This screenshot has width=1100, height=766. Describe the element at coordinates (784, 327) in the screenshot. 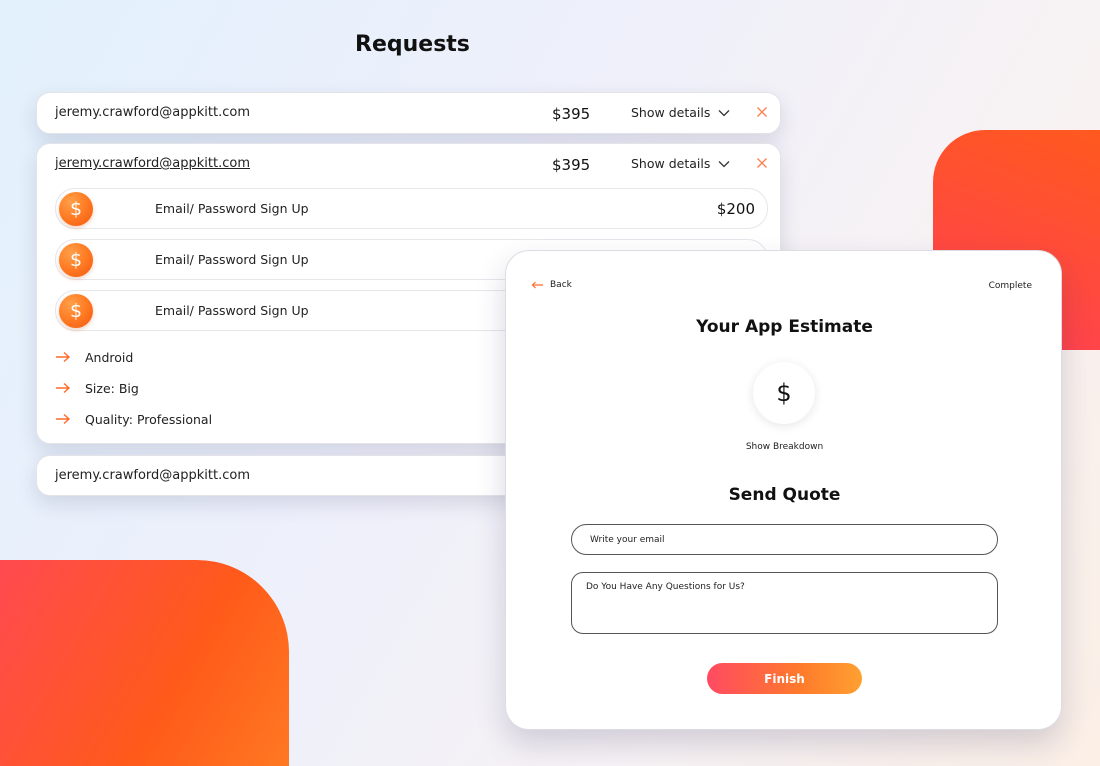

I see `estimate-title: Your App Estimate` at that location.